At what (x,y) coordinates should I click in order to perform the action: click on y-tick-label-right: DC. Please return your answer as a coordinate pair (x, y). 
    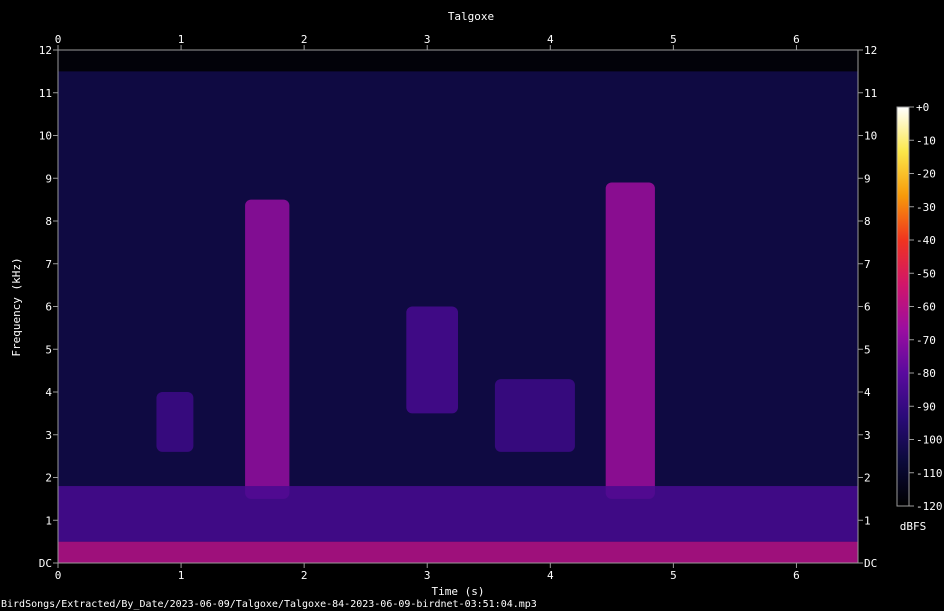
    Looking at the image, I should click on (870, 563).